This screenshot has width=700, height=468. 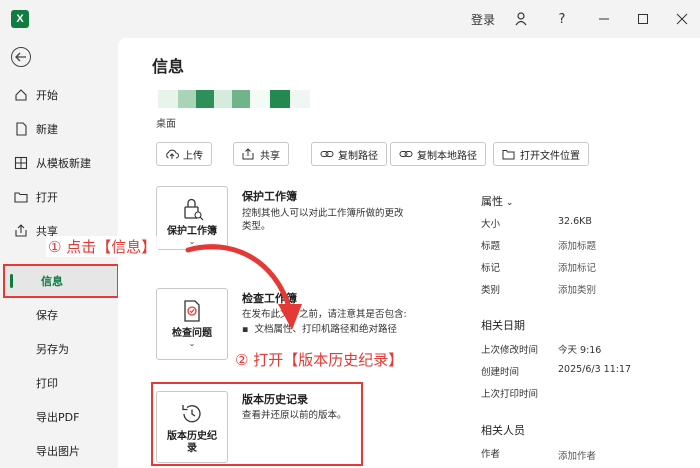 I want to click on sidebar-item-new: 新建, so click(x=59, y=129).